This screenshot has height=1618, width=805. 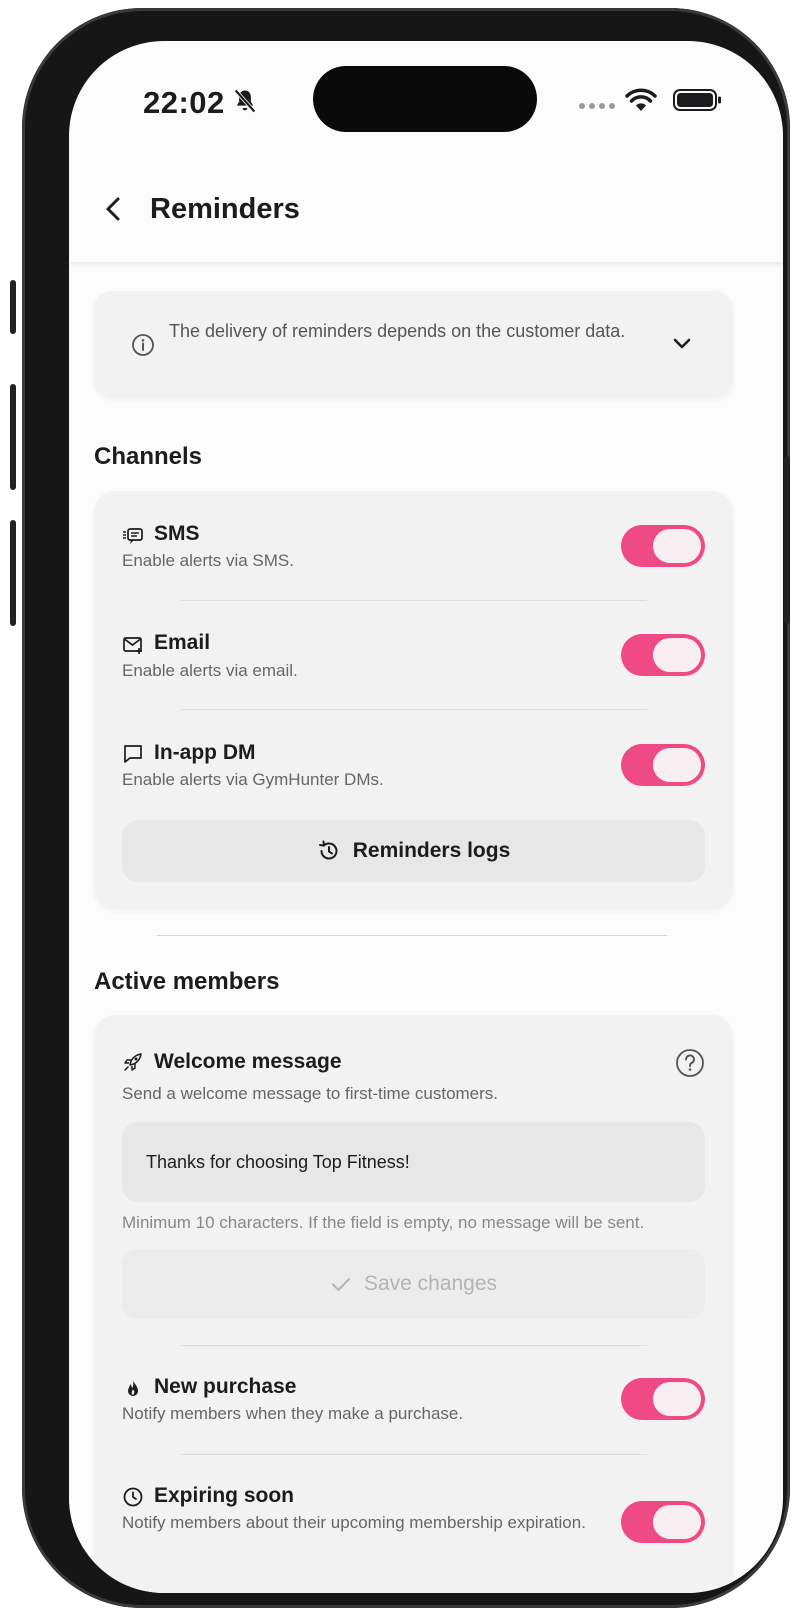 What do you see at coordinates (143, 345) in the screenshot?
I see `info-icon` at bounding box center [143, 345].